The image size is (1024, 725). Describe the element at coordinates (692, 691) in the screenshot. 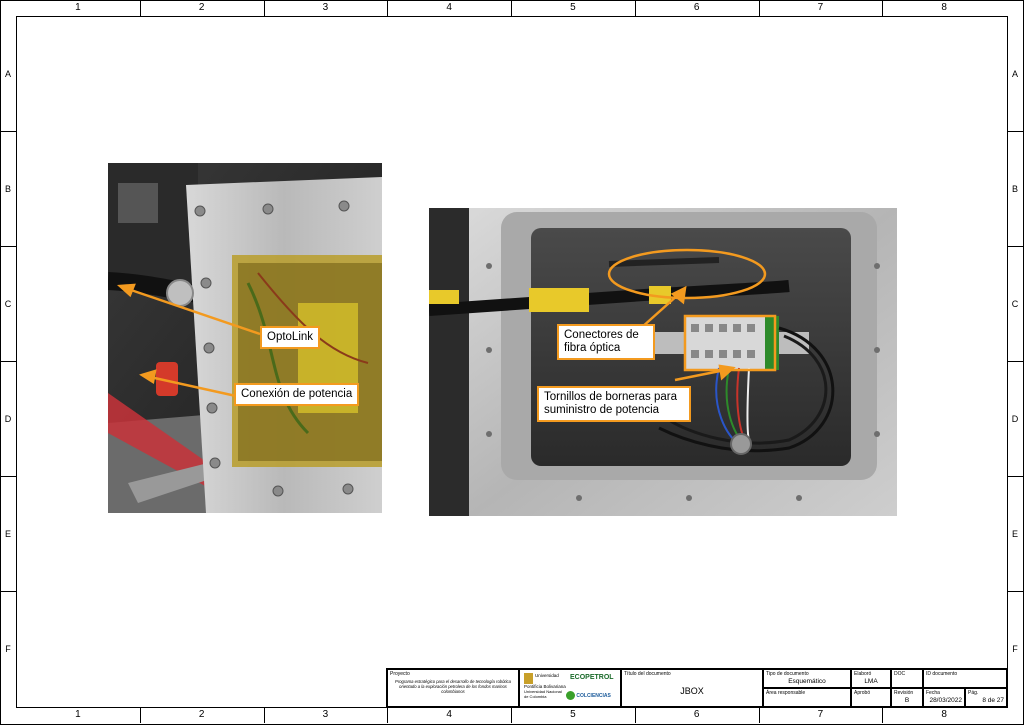

I see `tb-titulo-value: JBOX` at that location.